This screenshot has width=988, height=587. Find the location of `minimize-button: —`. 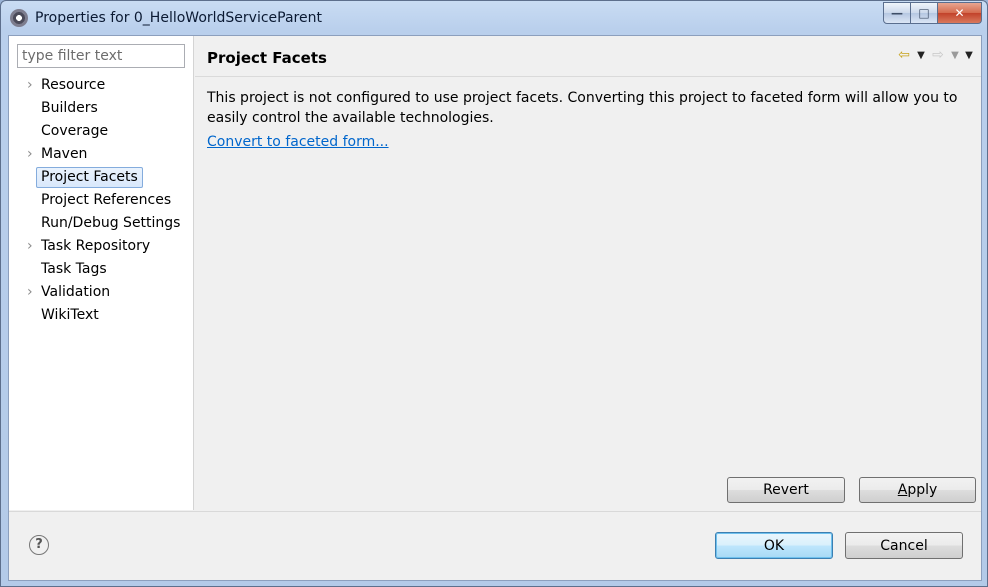

minimize-button: — is located at coordinates (897, 13).